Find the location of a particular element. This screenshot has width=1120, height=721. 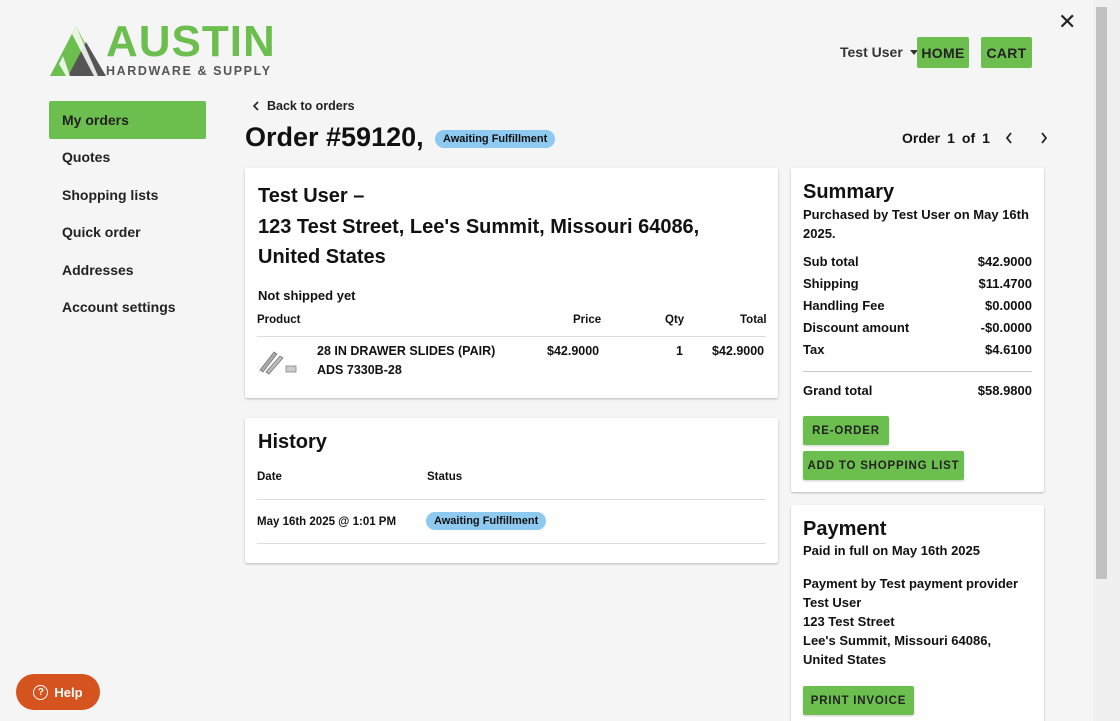

home-button: HOME is located at coordinates (943, 52).